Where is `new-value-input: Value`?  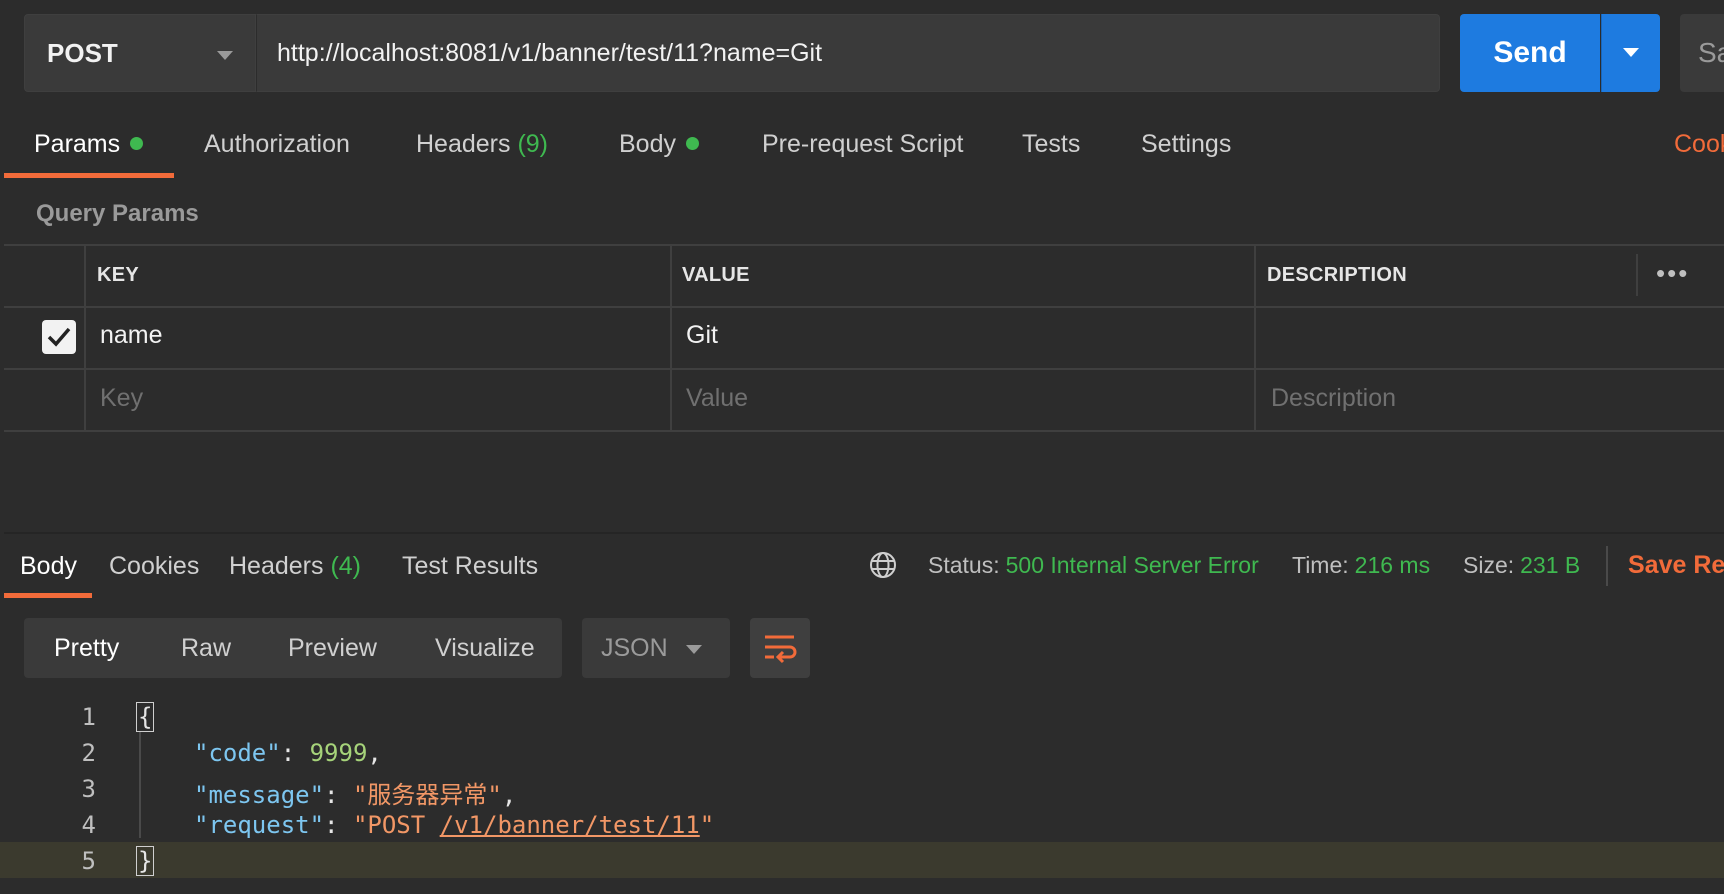
new-value-input: Value is located at coordinates (717, 398).